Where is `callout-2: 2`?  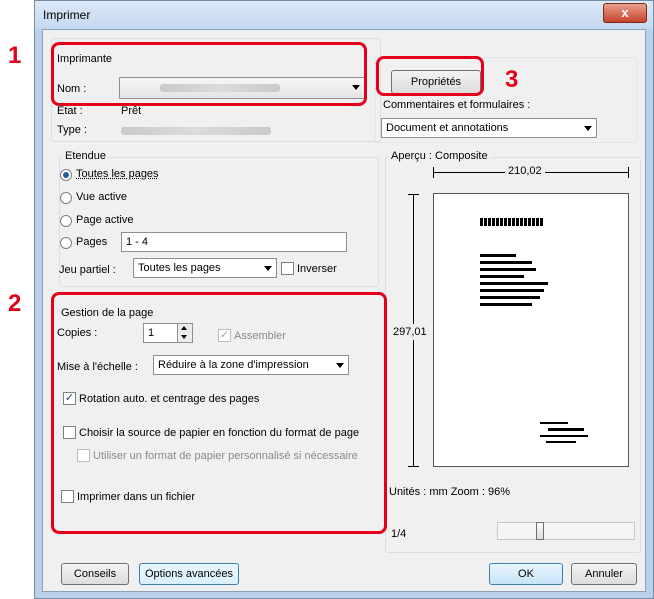
callout-2: 2 is located at coordinates (15, 303).